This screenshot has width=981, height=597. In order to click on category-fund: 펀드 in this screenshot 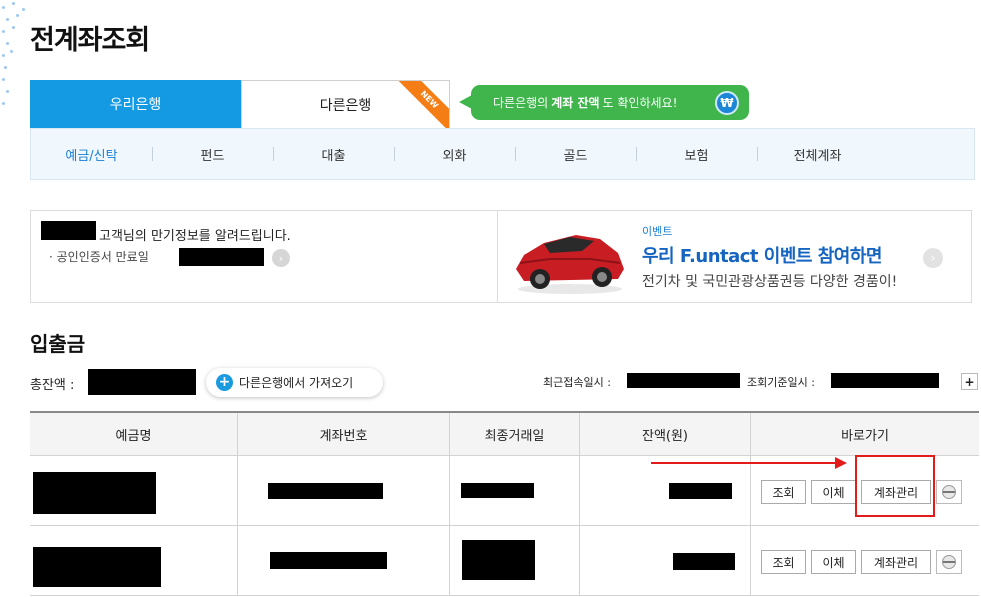, I will do `click(212, 154)`.